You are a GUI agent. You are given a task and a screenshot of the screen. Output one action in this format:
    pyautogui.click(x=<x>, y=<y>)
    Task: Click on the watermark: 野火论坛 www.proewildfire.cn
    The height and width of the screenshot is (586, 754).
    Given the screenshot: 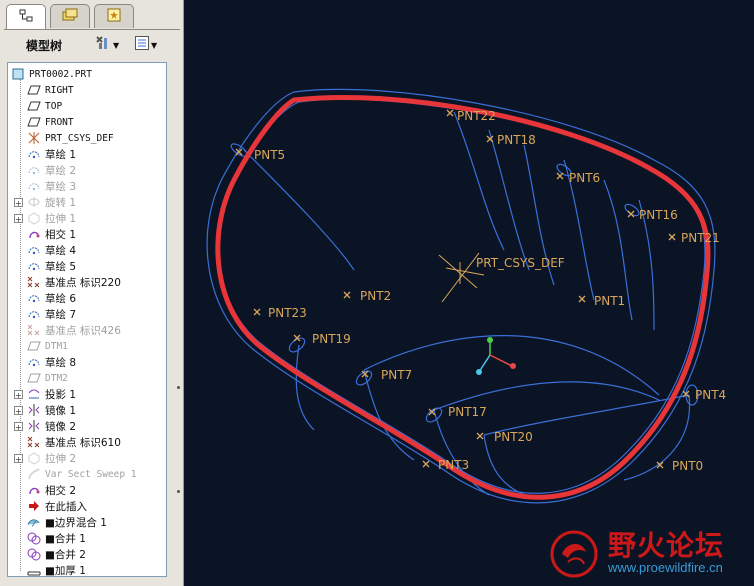 What is the action you would take?
    pyautogui.click(x=647, y=551)
    